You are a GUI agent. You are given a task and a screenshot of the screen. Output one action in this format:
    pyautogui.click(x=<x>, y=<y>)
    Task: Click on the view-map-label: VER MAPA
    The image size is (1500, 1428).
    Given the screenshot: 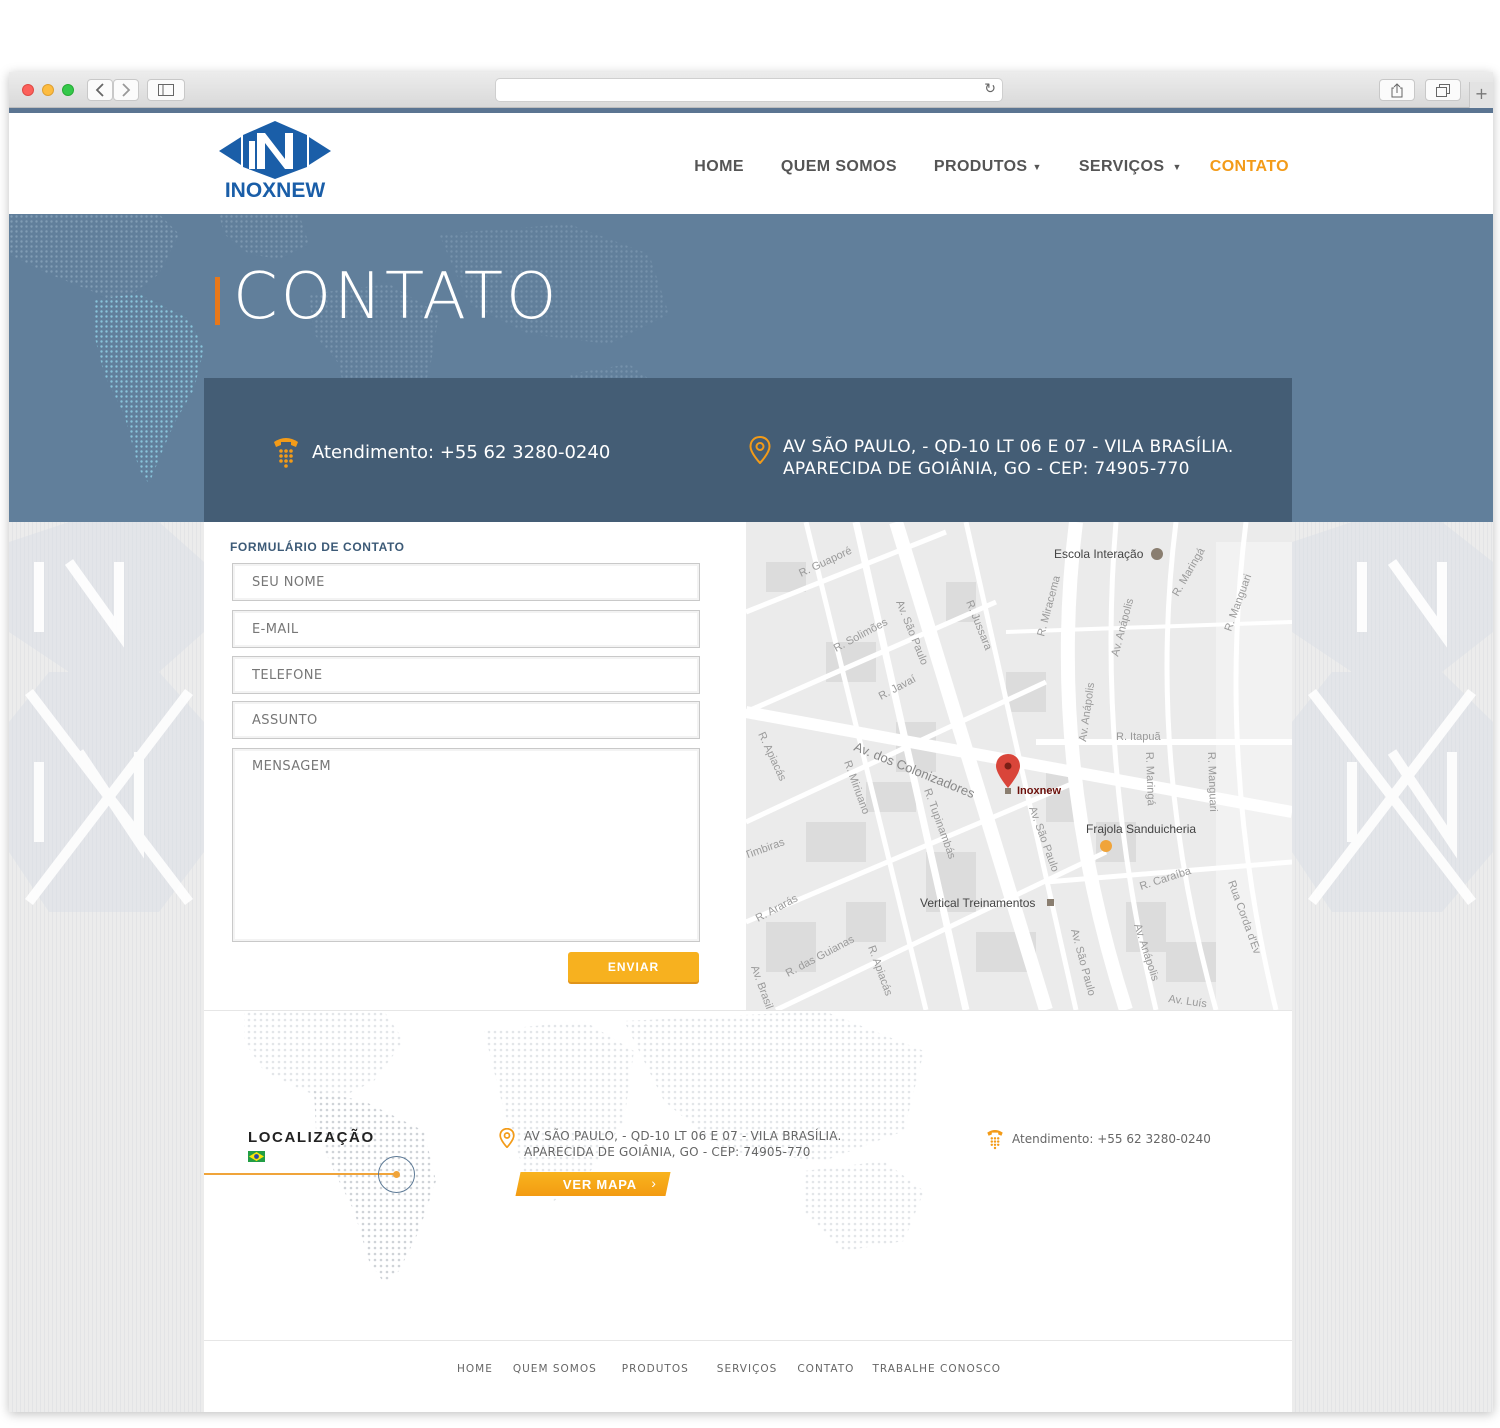 What is the action you would take?
    pyautogui.click(x=600, y=1184)
    